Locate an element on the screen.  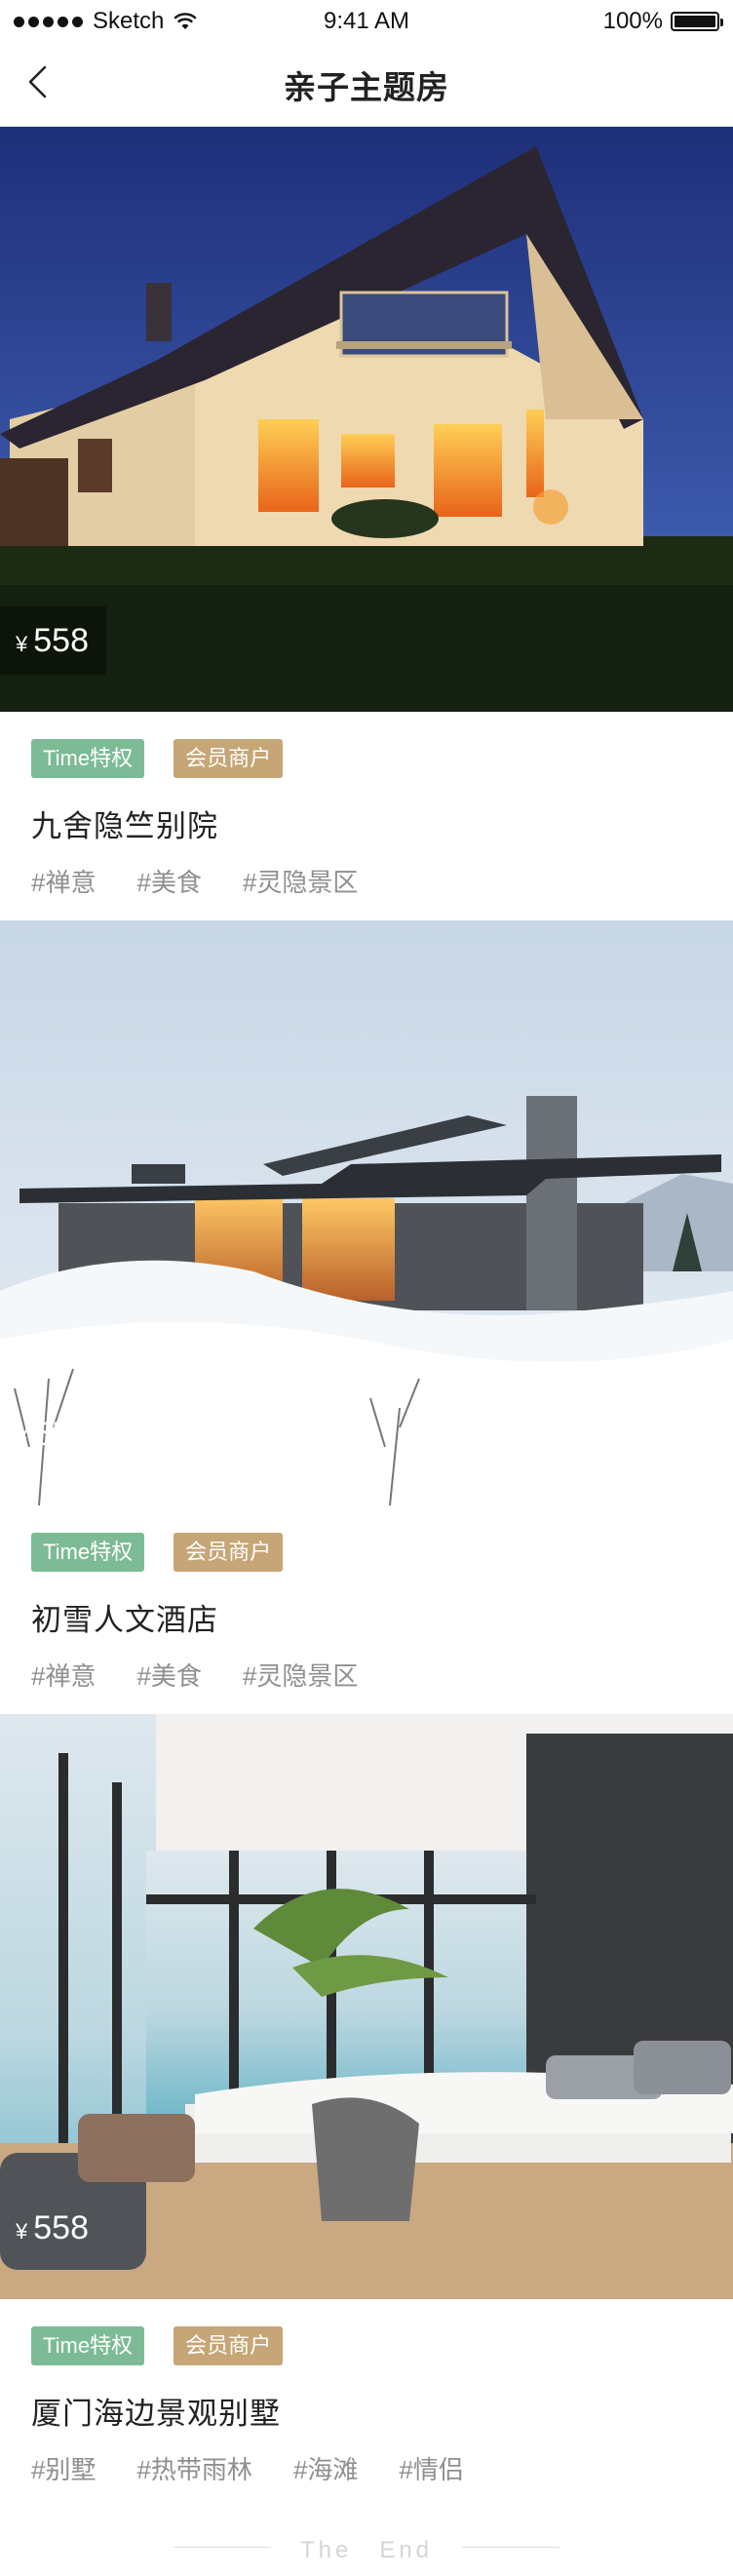
battery-icon is located at coordinates (697, 21).